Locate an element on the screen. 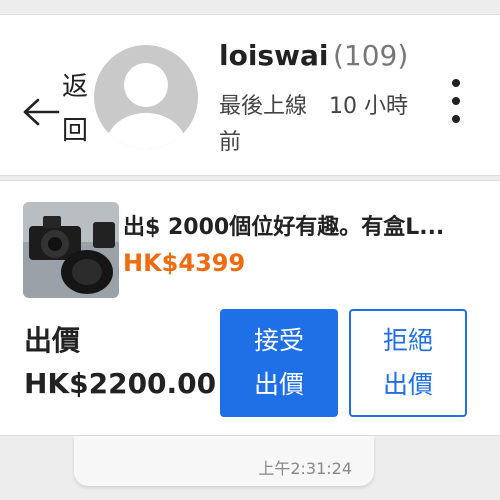  item-thumbnail is located at coordinates (71, 250).